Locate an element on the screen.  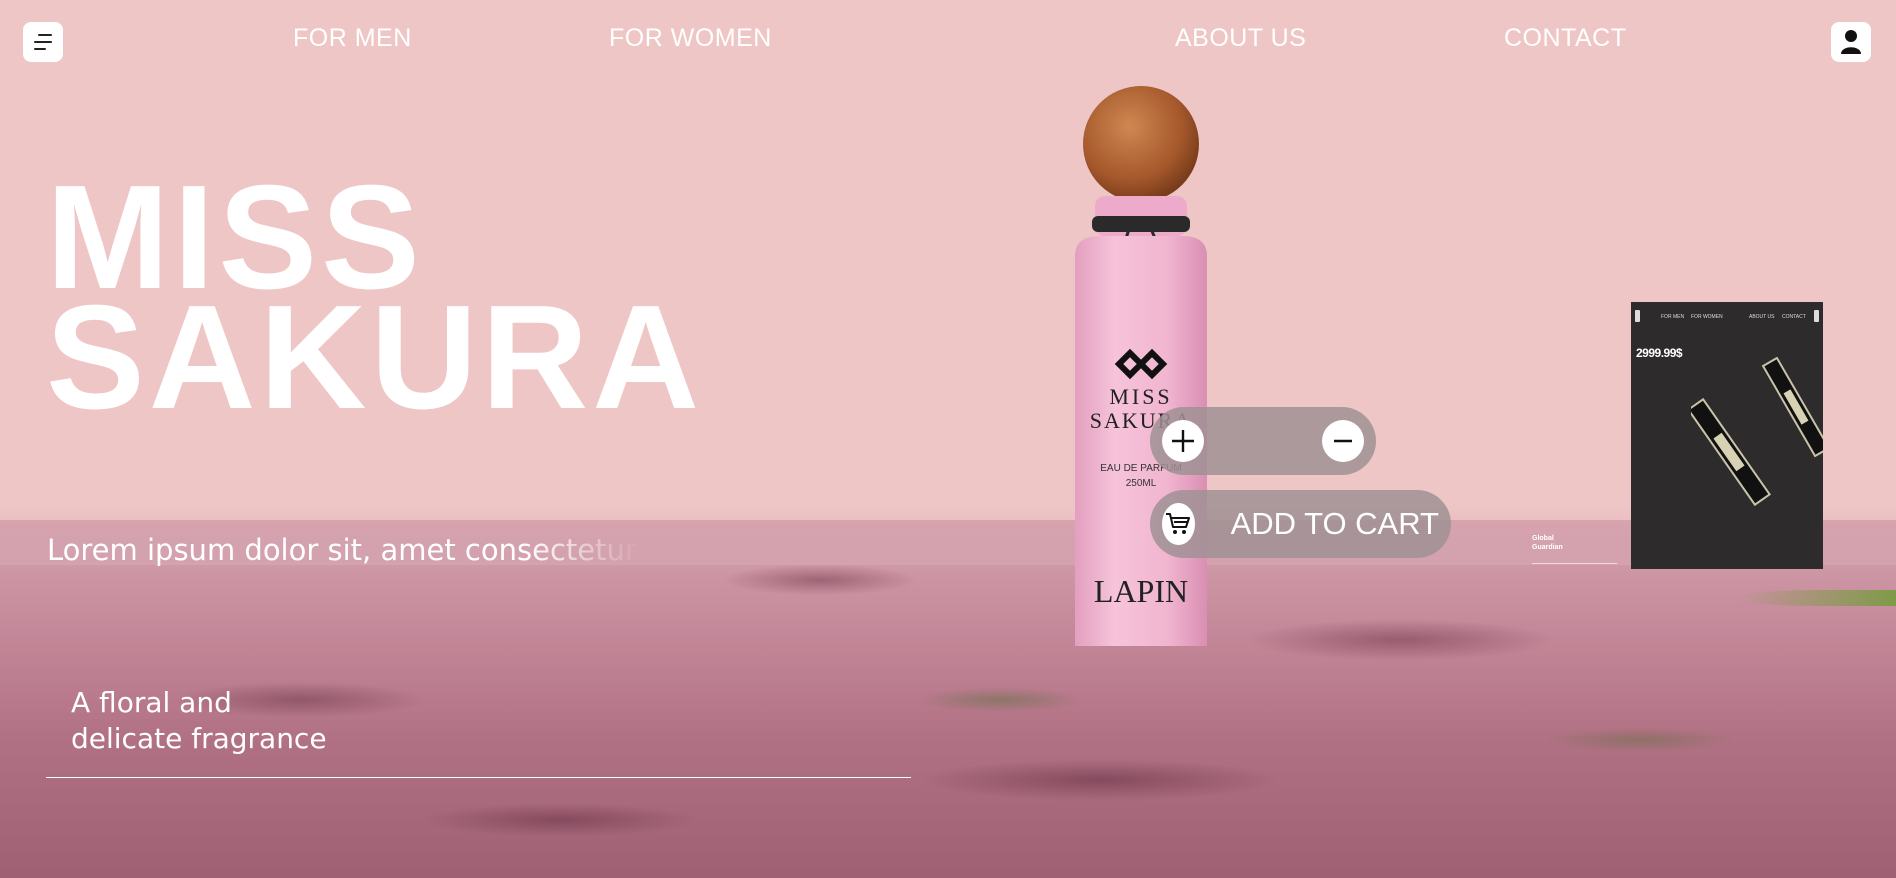
quantity-stepper is located at coordinates (1263, 441).